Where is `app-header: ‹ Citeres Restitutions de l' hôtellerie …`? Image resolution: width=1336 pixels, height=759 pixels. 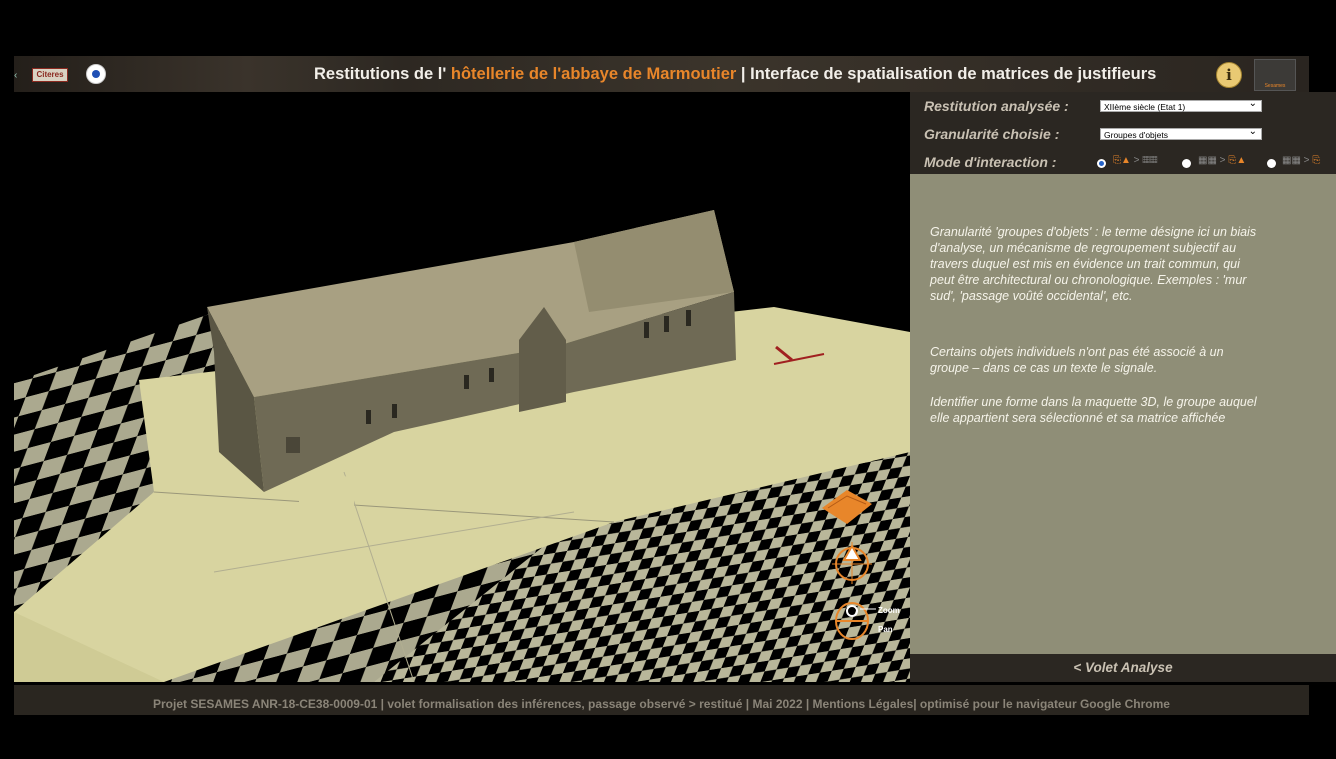 app-header: ‹ Citeres Restitutions de l' hôtellerie … is located at coordinates (661, 74).